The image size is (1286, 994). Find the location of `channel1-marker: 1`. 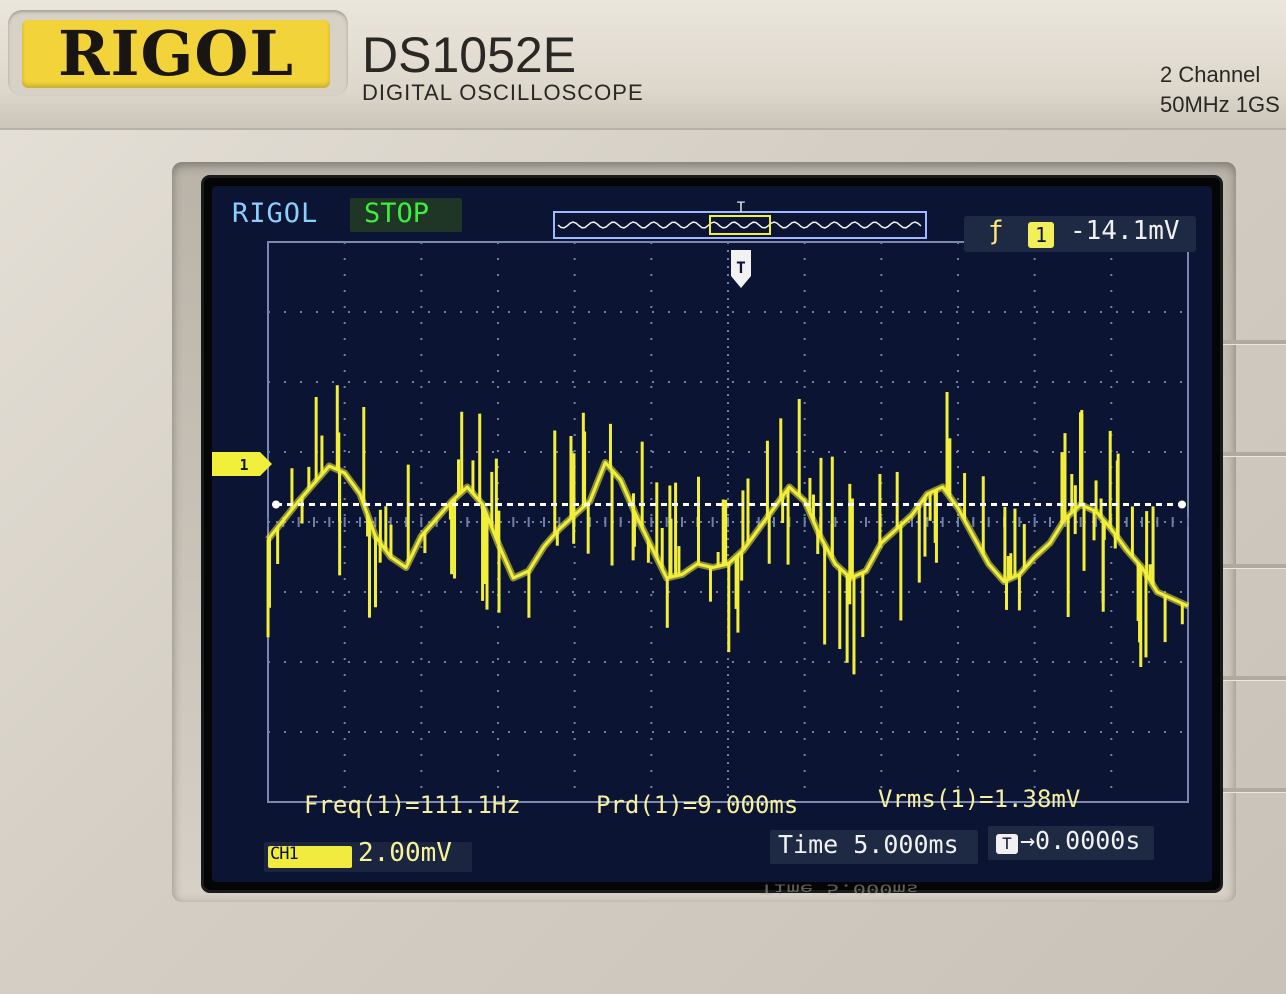

channel1-marker: 1 is located at coordinates (242, 464).